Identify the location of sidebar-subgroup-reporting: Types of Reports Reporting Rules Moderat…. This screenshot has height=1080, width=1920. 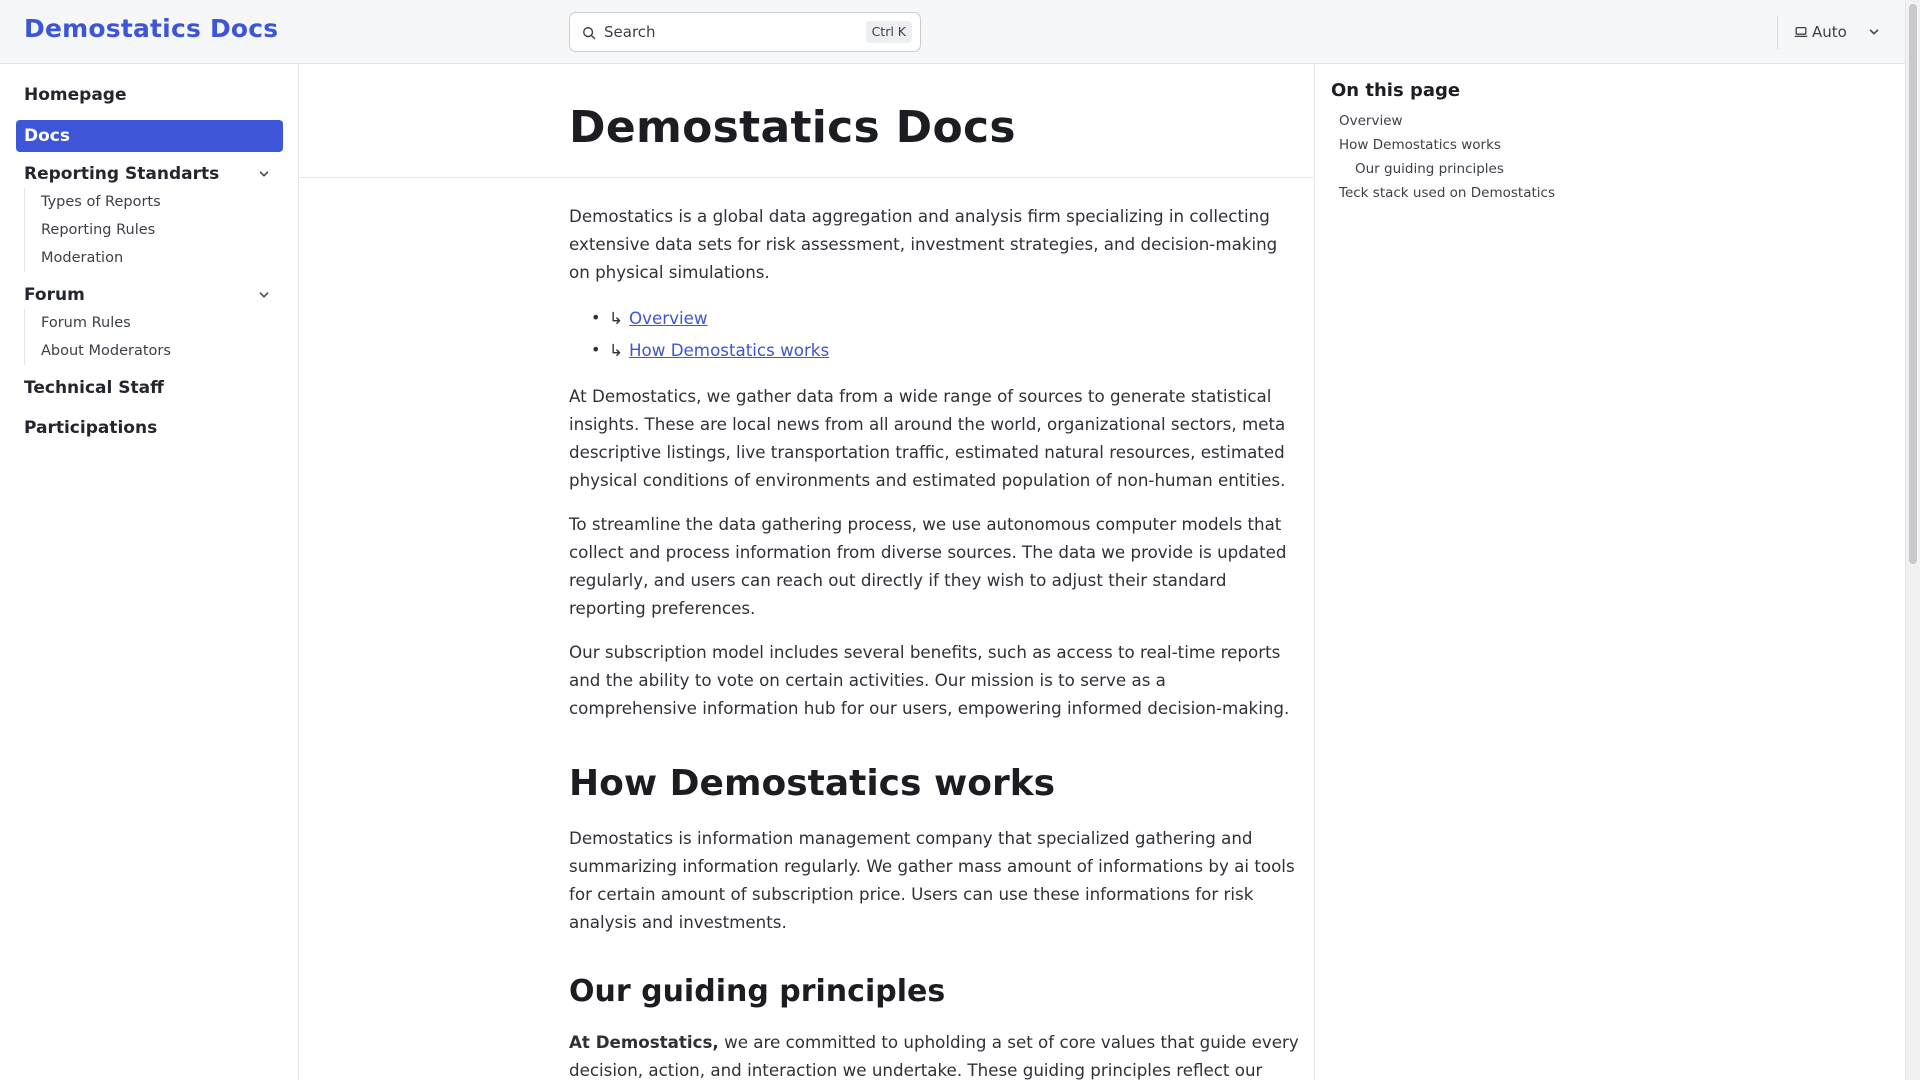
(149, 230).